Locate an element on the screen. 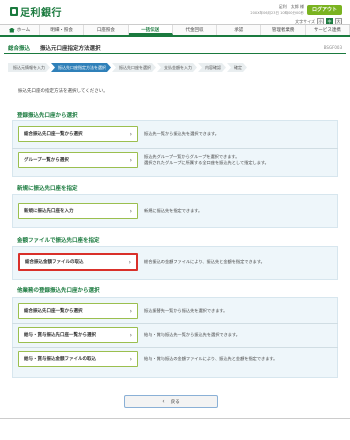  step-5: 内容確認 is located at coordinates (212, 67).